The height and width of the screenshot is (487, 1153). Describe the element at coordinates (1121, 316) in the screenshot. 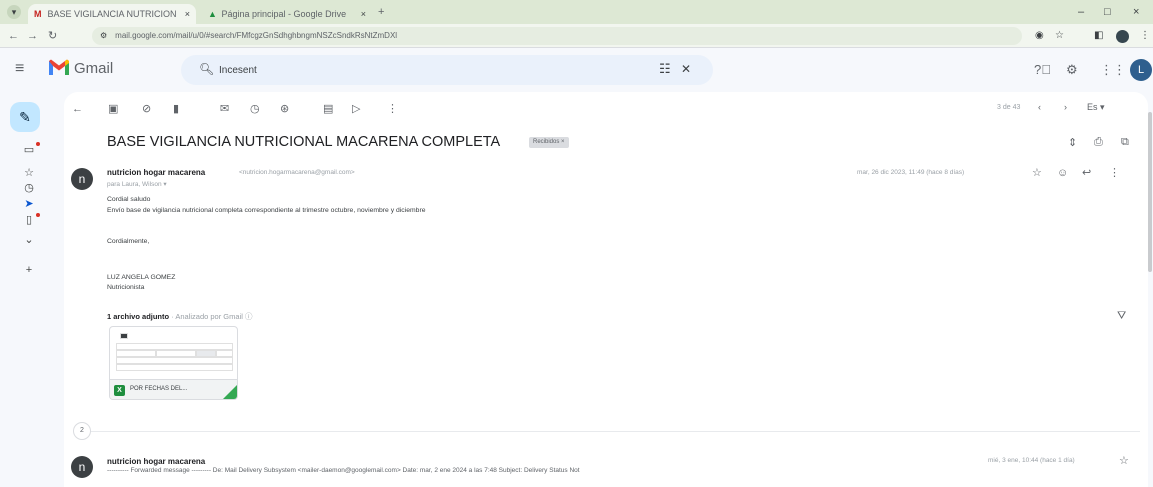

I see `add-to-drive-icon: ⛛` at that location.